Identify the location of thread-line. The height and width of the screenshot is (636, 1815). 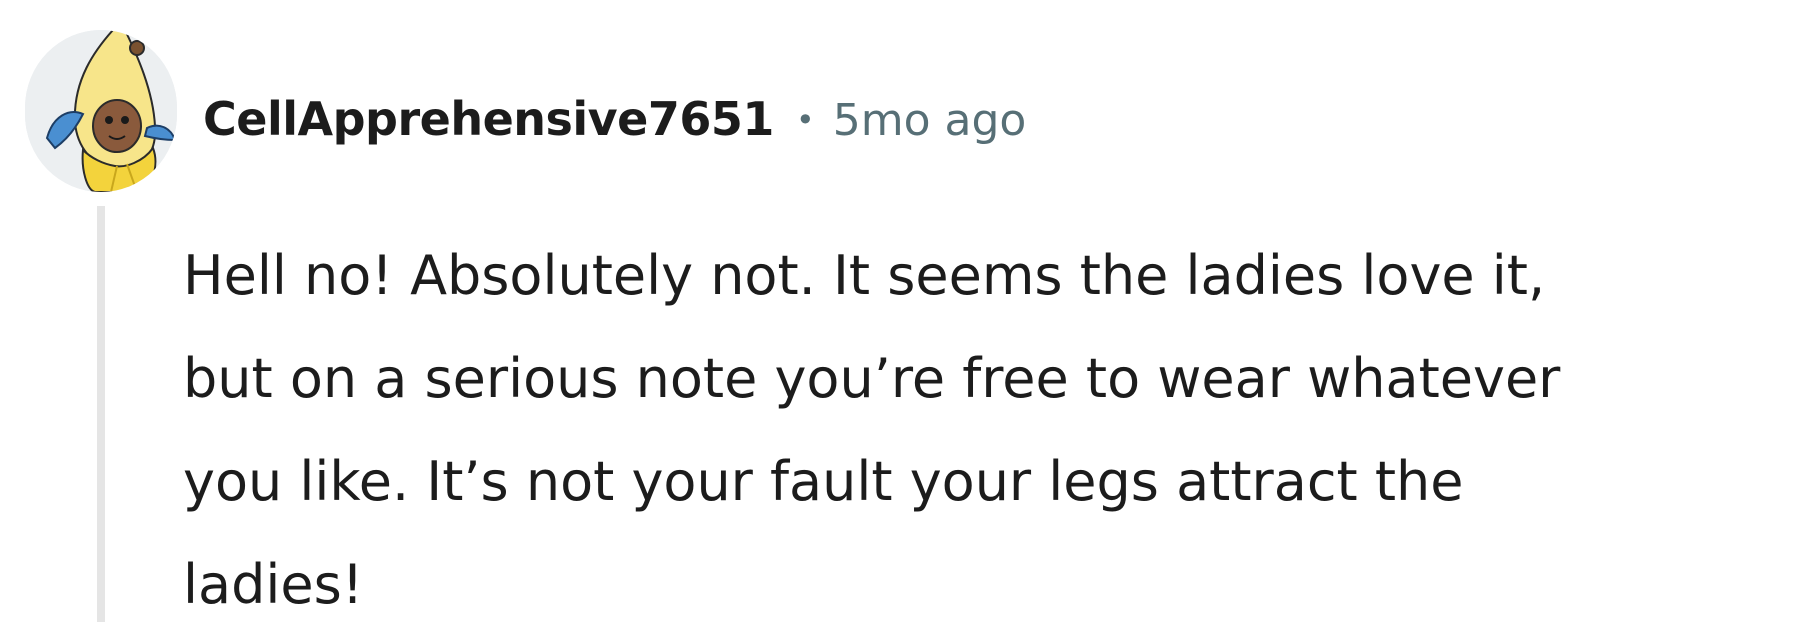
(101, 414).